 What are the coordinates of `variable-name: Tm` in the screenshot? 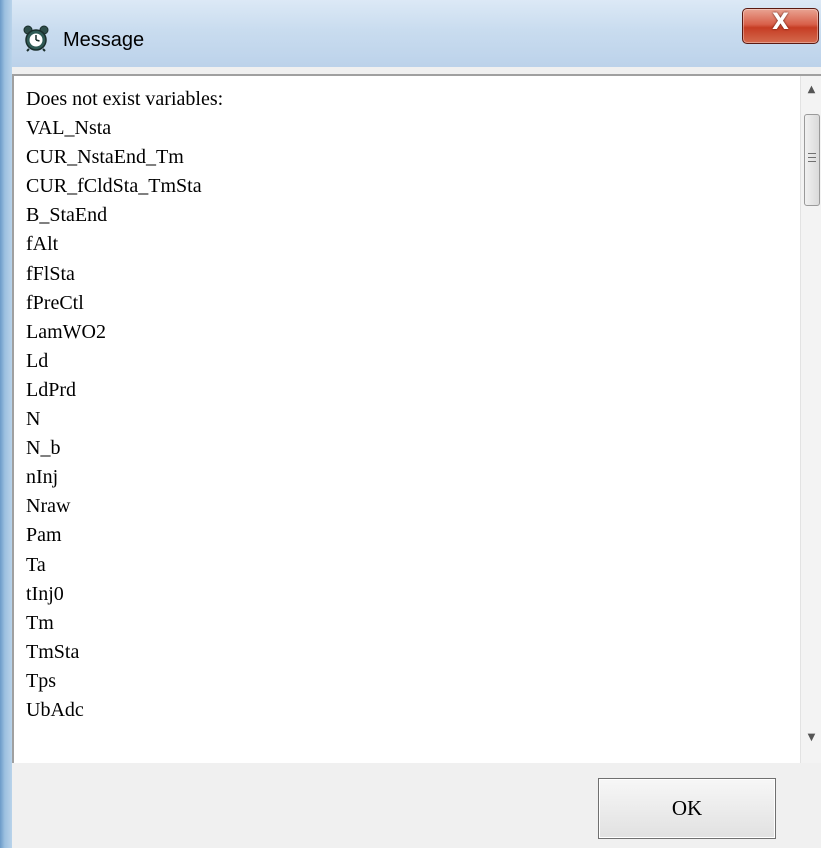 It's located at (40, 622).